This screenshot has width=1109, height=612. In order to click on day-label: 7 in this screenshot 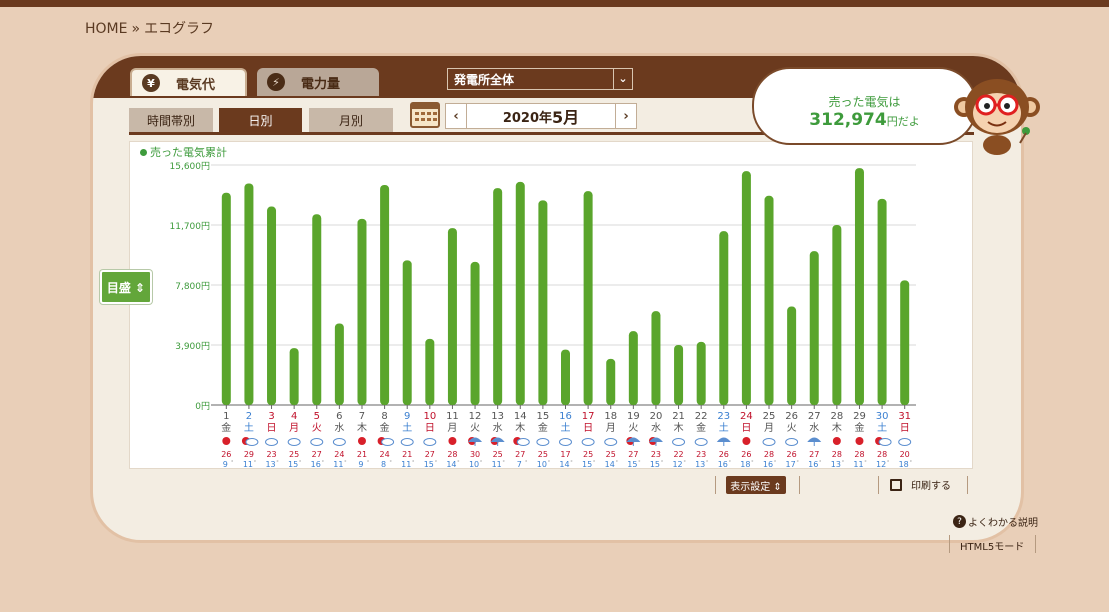, I will do `click(362, 416)`.